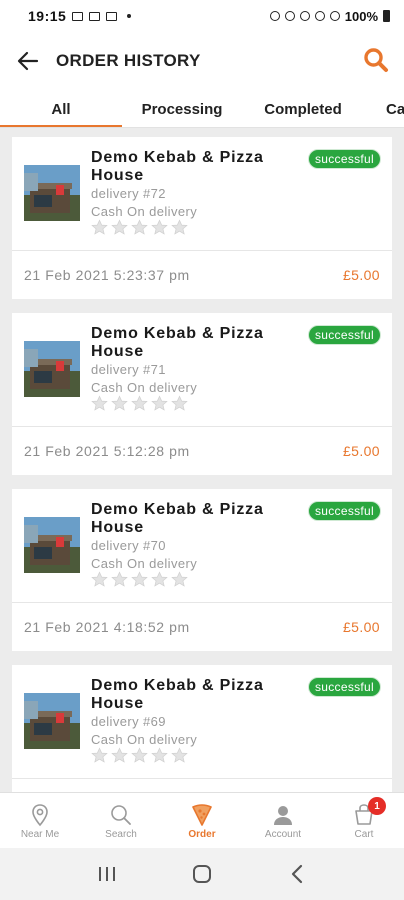  I want to click on delivery-number: delivery #71, so click(128, 369).